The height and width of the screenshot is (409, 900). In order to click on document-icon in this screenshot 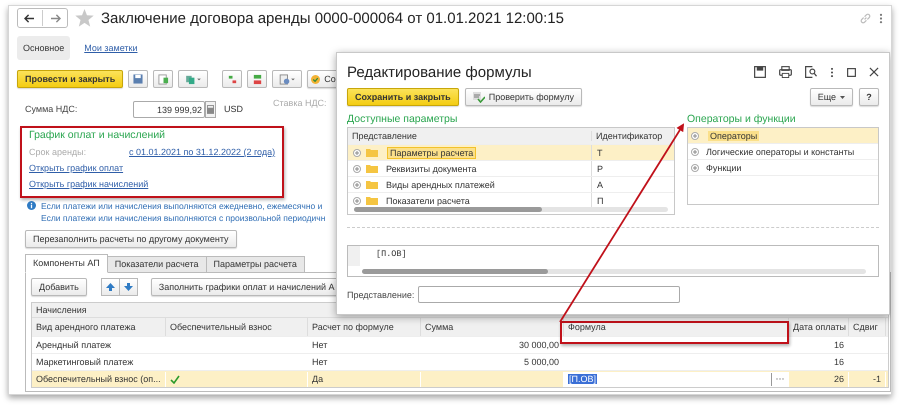, I will do `click(163, 79)`.